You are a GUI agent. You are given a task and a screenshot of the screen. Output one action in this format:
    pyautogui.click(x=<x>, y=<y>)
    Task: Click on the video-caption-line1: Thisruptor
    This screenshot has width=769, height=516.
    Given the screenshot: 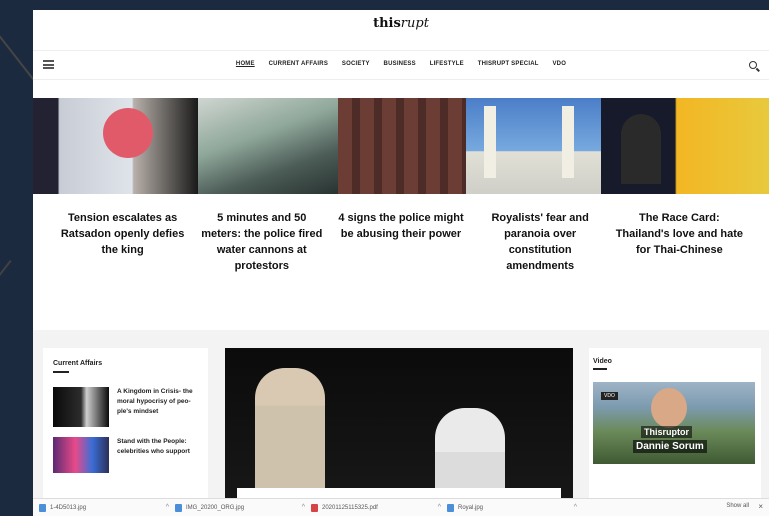 What is the action you would take?
    pyautogui.click(x=666, y=432)
    